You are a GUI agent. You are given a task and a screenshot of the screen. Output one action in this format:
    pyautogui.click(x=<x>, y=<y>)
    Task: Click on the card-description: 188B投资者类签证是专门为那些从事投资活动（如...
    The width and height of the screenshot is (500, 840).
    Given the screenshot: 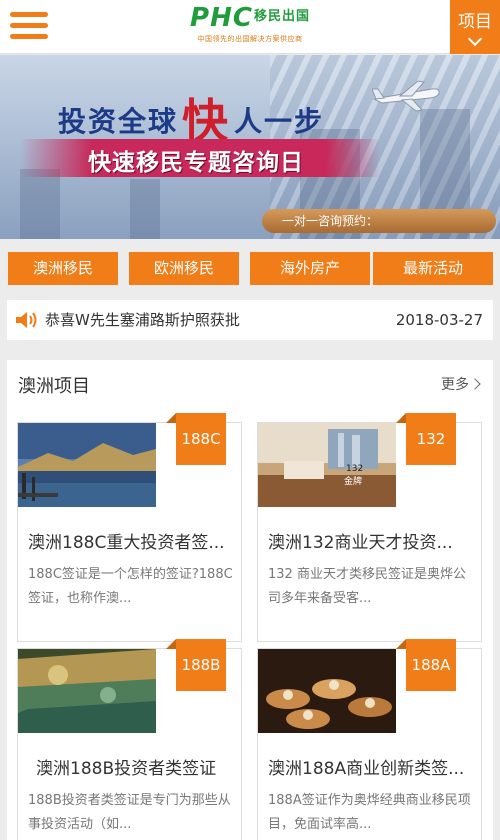 What is the action you would take?
    pyautogui.click(x=129, y=812)
    